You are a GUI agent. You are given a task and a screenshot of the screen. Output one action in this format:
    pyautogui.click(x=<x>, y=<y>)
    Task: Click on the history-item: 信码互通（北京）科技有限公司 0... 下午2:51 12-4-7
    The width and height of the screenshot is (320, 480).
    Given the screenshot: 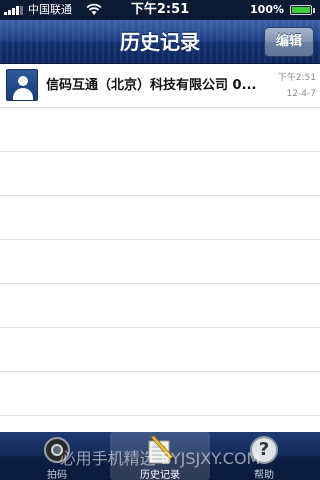 What is the action you would take?
    pyautogui.click(x=160, y=86)
    